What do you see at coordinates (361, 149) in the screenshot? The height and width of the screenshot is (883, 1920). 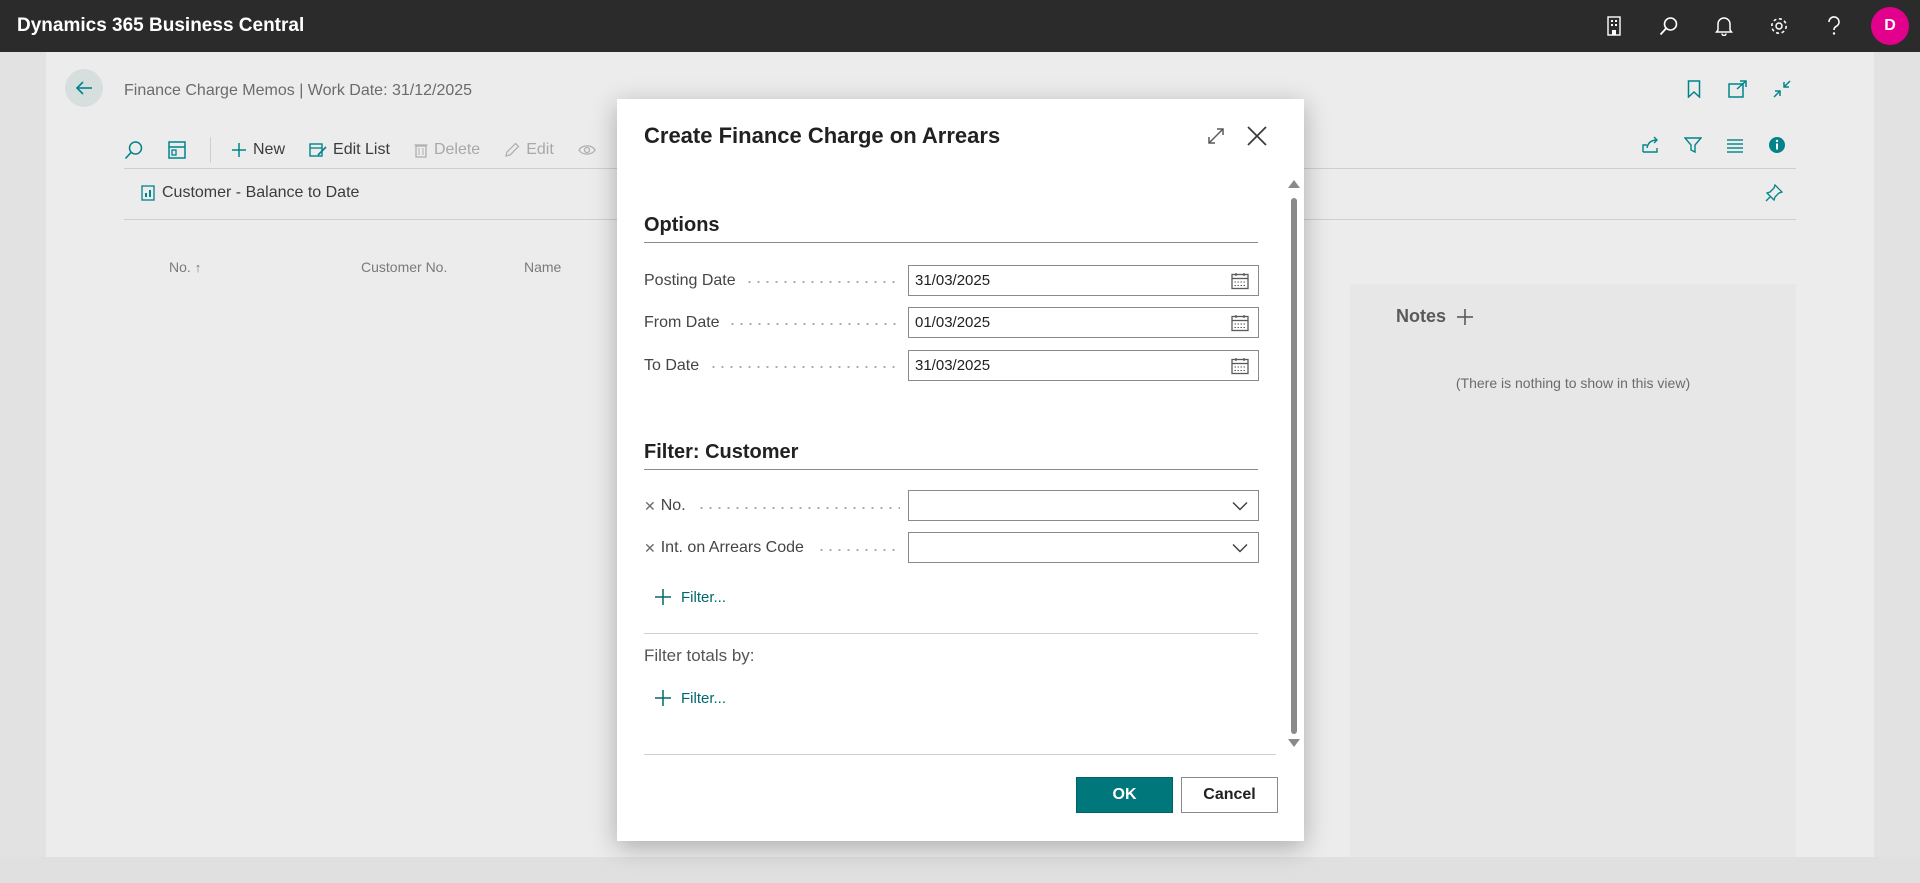 I see `edit-list-label: Edit List` at bounding box center [361, 149].